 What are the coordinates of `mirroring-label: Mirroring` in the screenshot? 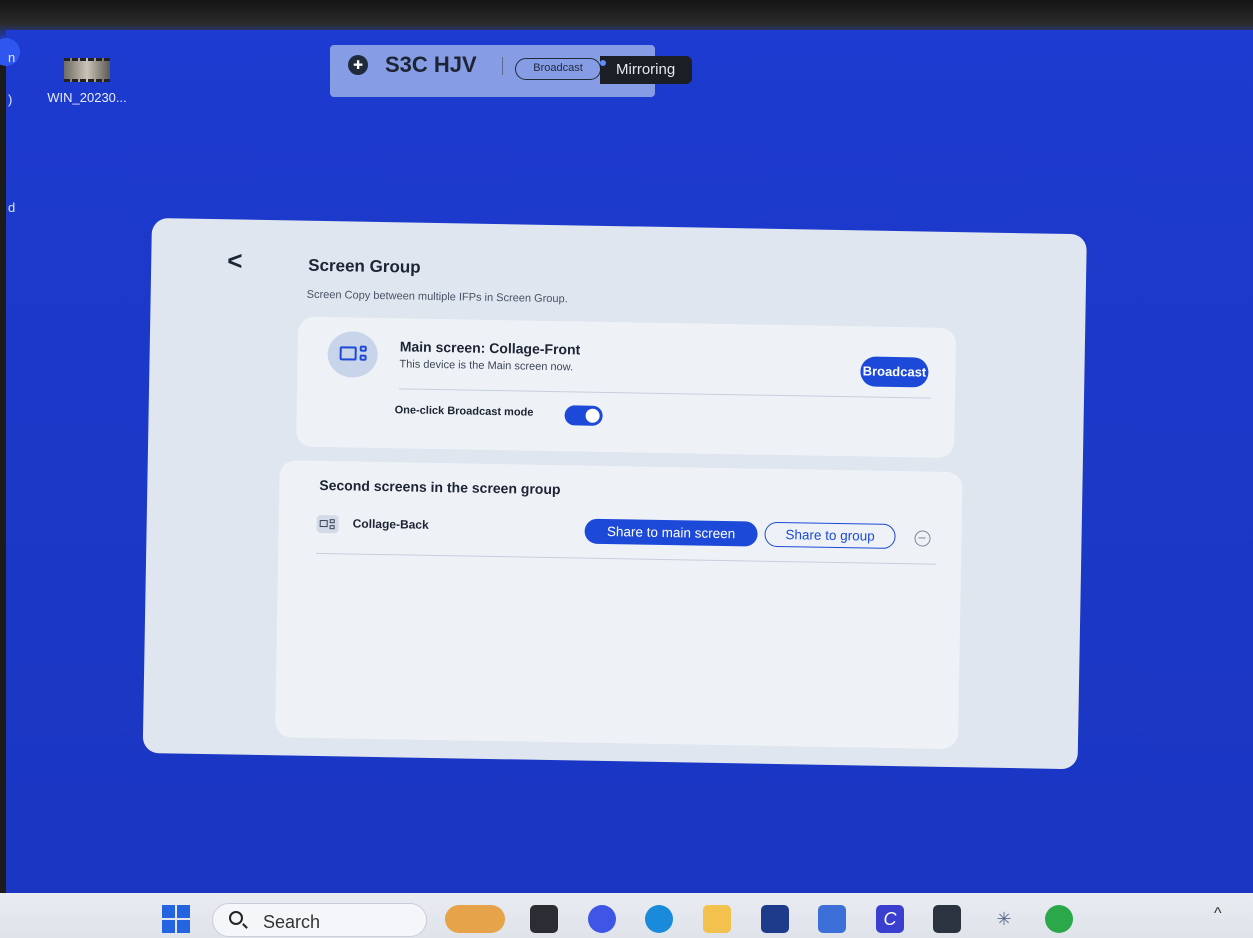 It's located at (646, 69).